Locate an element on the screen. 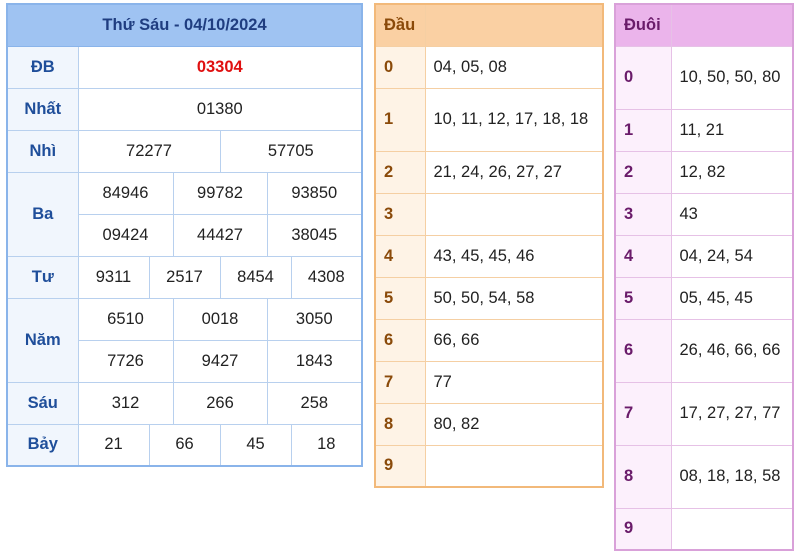 This screenshot has height=553, width=794. head-digit: 8 is located at coordinates (400, 424).